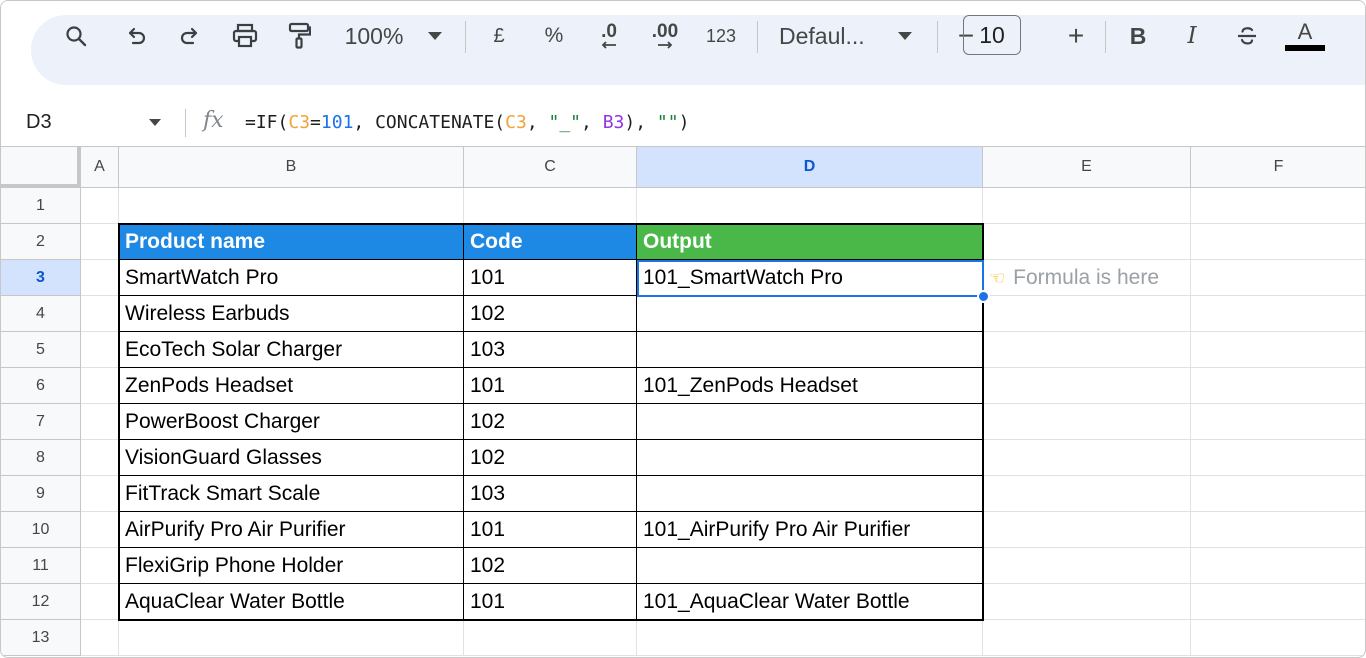  I want to click on row-header-12: 12, so click(41, 602).